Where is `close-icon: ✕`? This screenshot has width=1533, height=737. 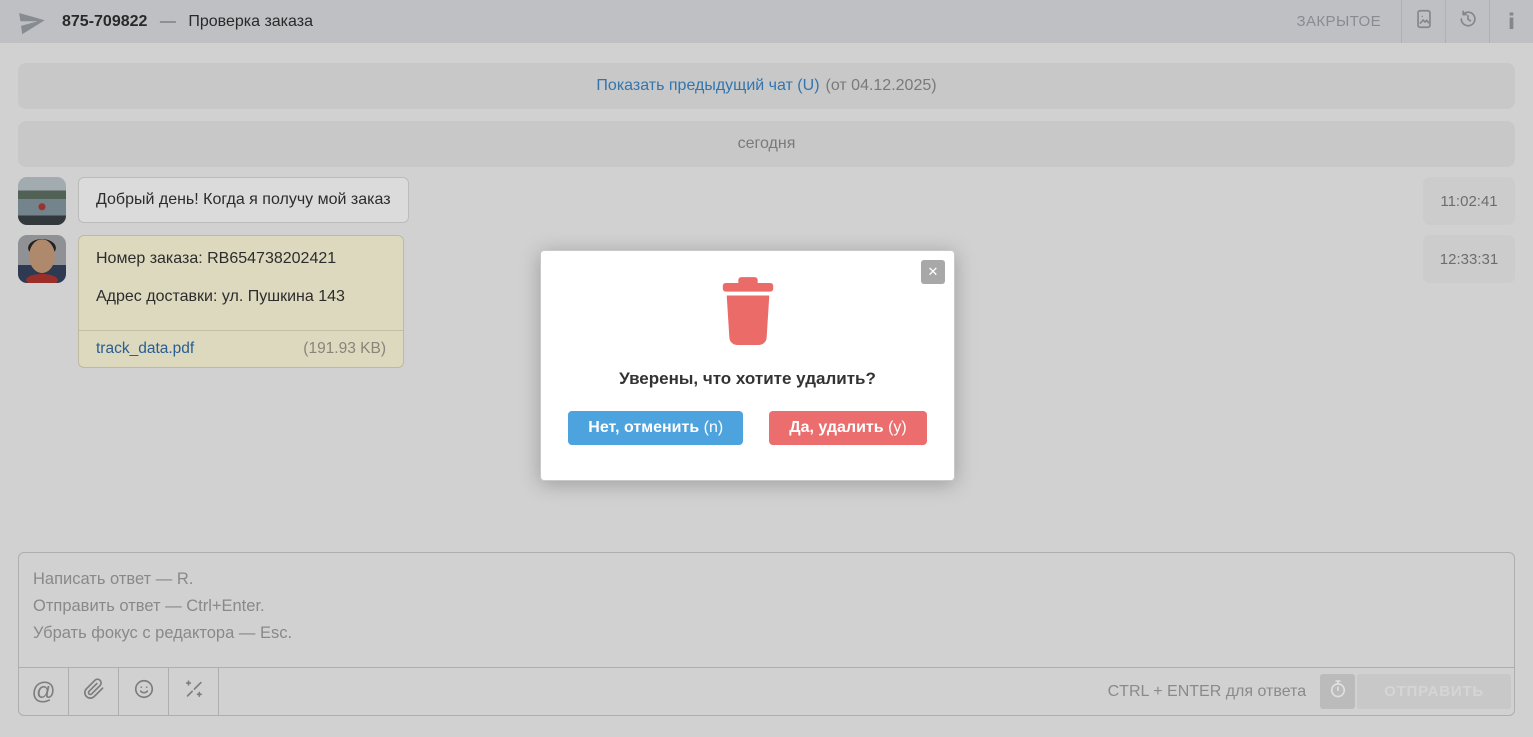 close-icon: ✕ is located at coordinates (933, 271).